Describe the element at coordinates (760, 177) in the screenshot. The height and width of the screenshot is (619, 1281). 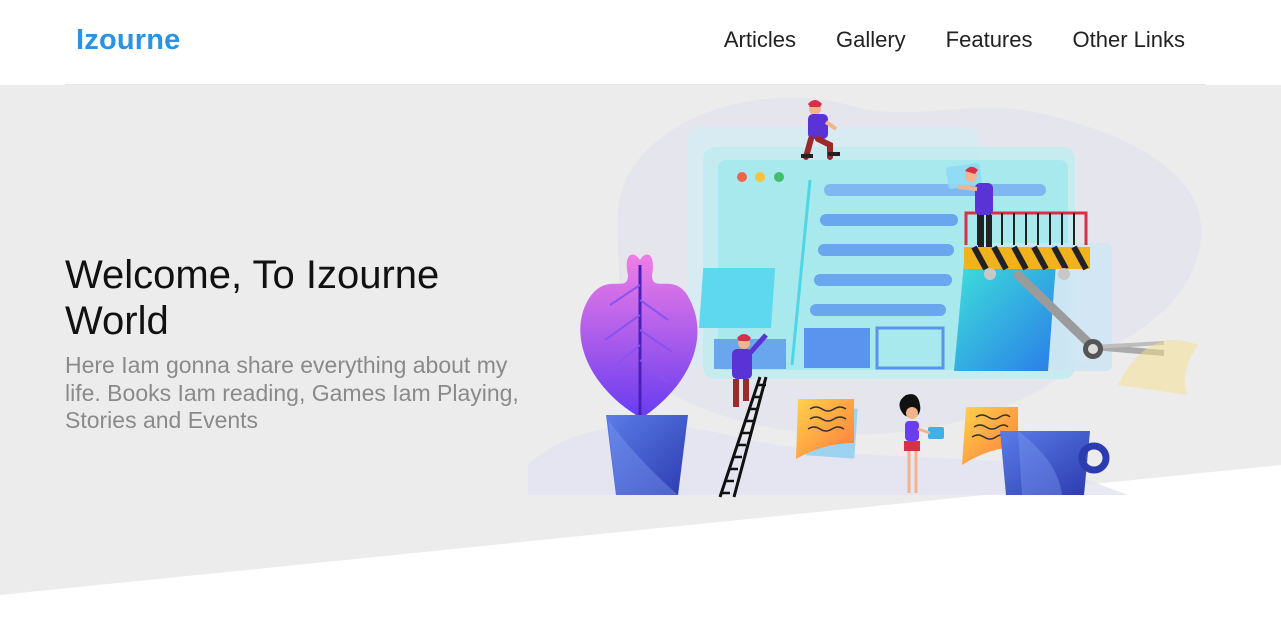
I see `window-minimize-dot-icon` at that location.